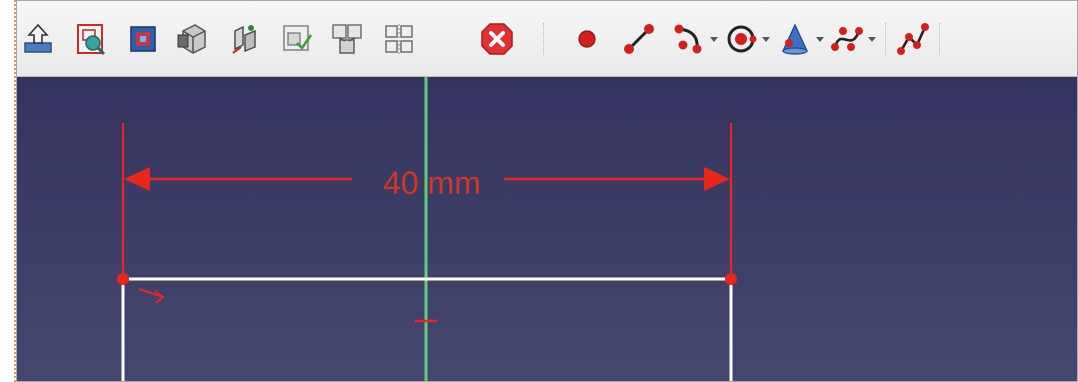 Image resolution: width=1078 pixels, height=382 pixels. I want to click on bspline-icon, so click(847, 39).